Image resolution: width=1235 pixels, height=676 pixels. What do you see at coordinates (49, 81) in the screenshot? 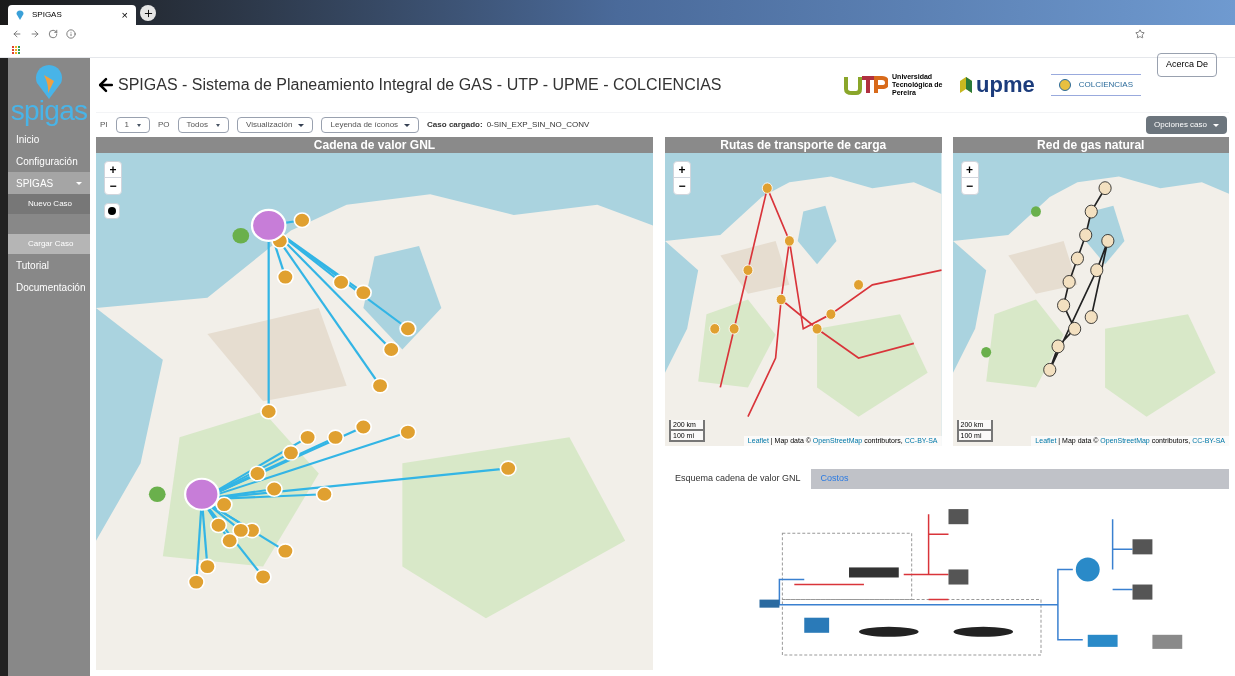
I see `logo-pin-icon` at bounding box center [49, 81].